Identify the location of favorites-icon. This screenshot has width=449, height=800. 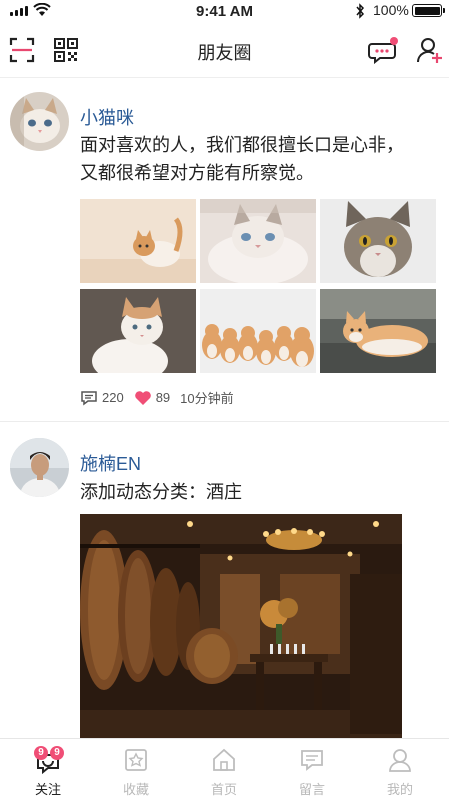
(136, 760).